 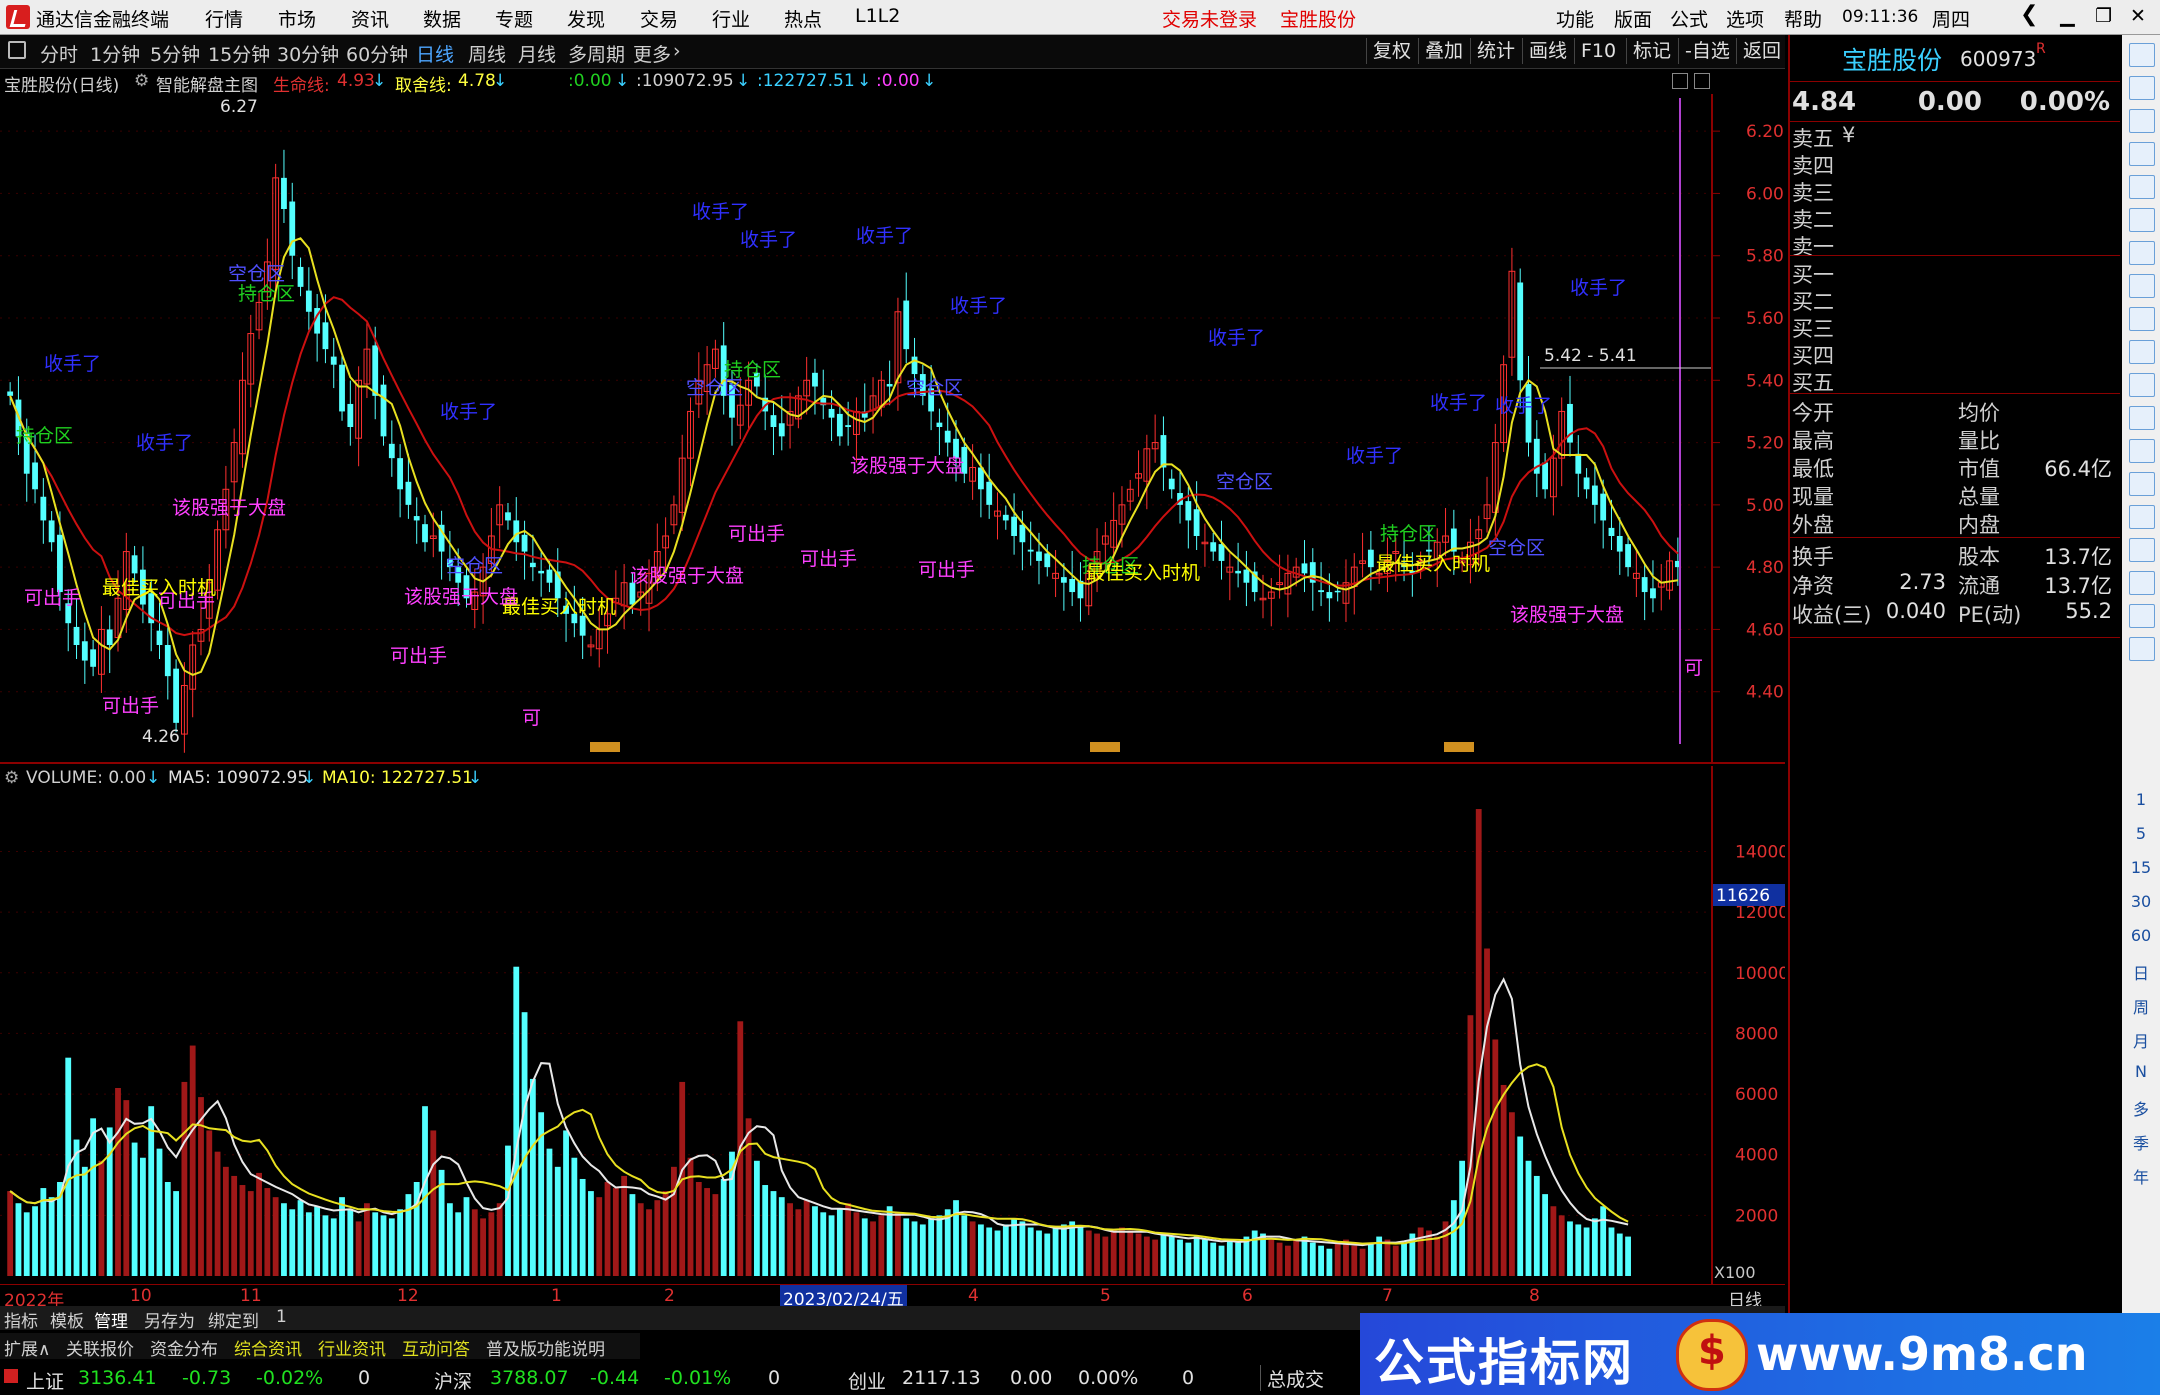 I want to click on buy-level-row: 买一, so click(x=1955, y=273).